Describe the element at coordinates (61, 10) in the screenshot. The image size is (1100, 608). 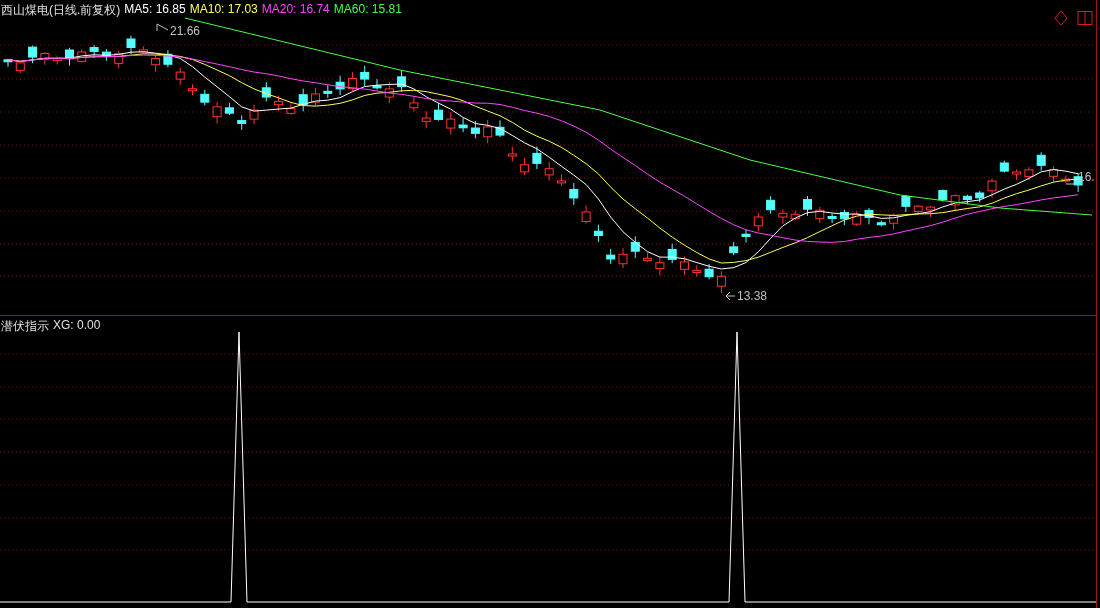
I see `chart-title: 西山煤电(日线.前复权)` at that location.